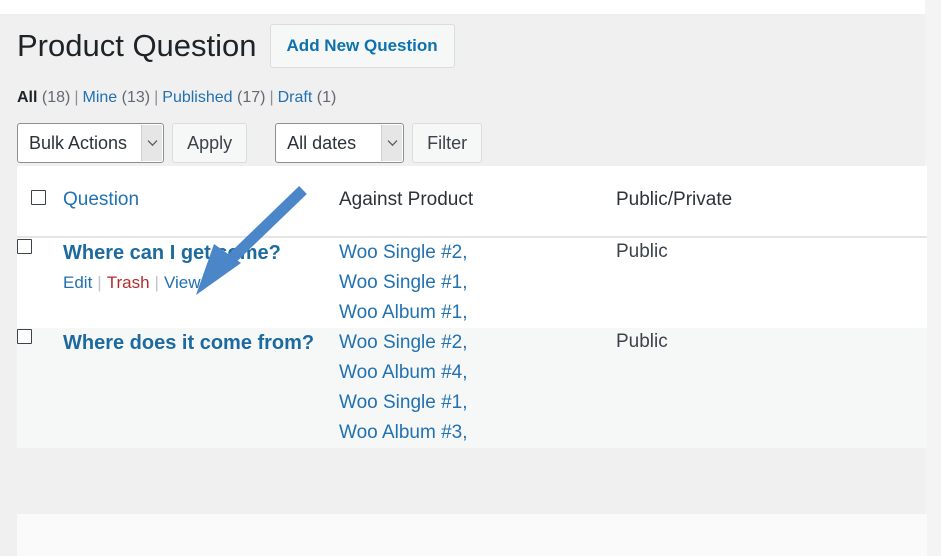 The width and height of the screenshot is (941, 556). What do you see at coordinates (100, 97) in the screenshot?
I see `filter-link-mine: Mine` at bounding box center [100, 97].